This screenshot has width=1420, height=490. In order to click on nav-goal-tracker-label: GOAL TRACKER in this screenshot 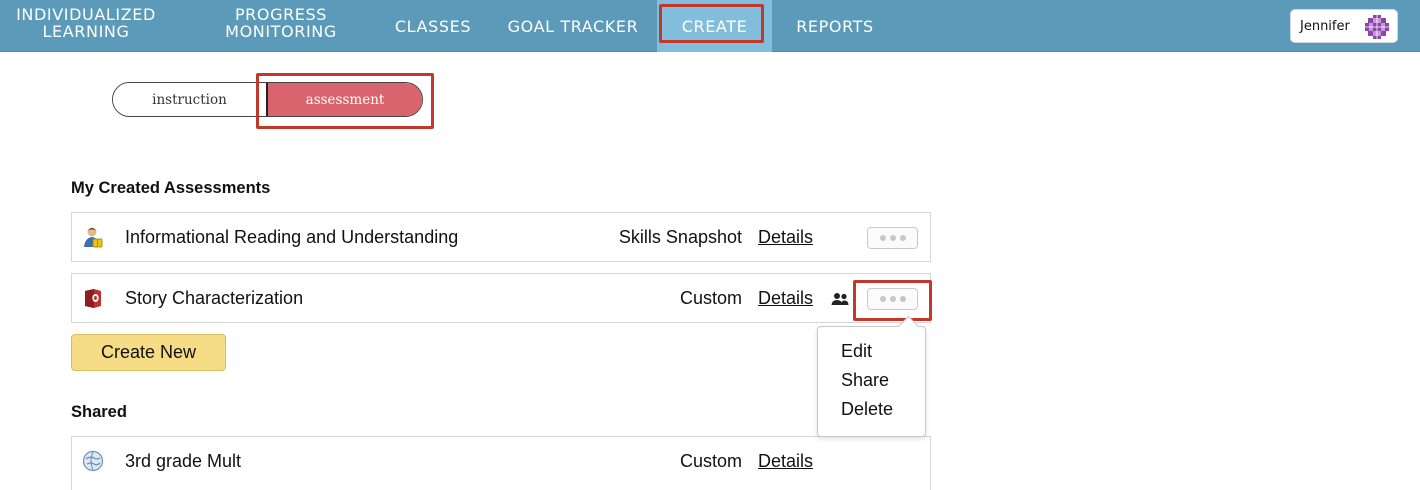, I will do `click(573, 26)`.